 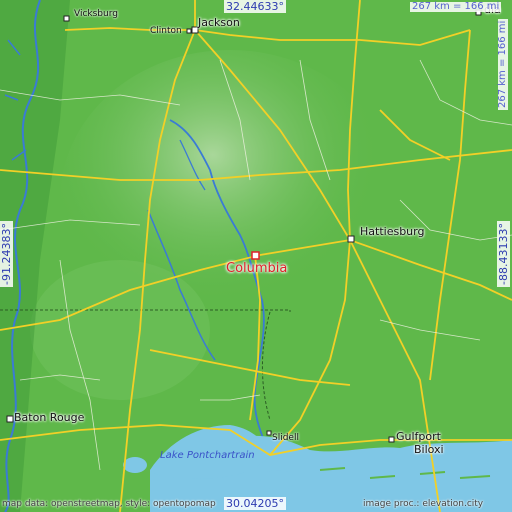 I want to click on hill-patch, so click(x=120, y=330).